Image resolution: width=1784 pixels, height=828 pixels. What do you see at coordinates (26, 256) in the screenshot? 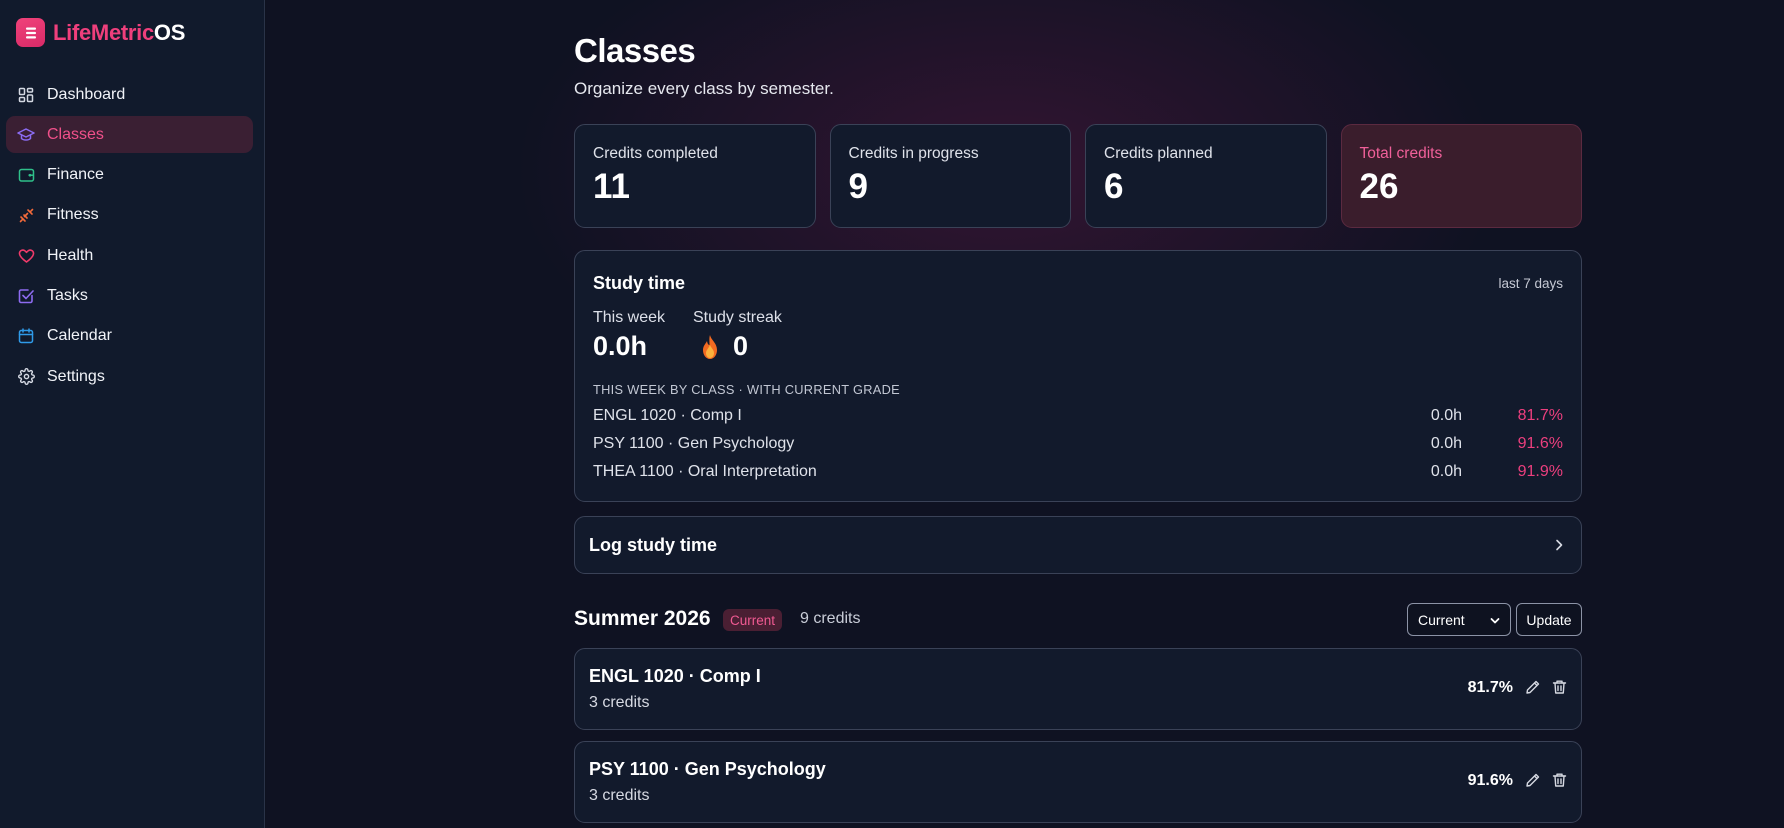
I see `heart-icon` at bounding box center [26, 256].